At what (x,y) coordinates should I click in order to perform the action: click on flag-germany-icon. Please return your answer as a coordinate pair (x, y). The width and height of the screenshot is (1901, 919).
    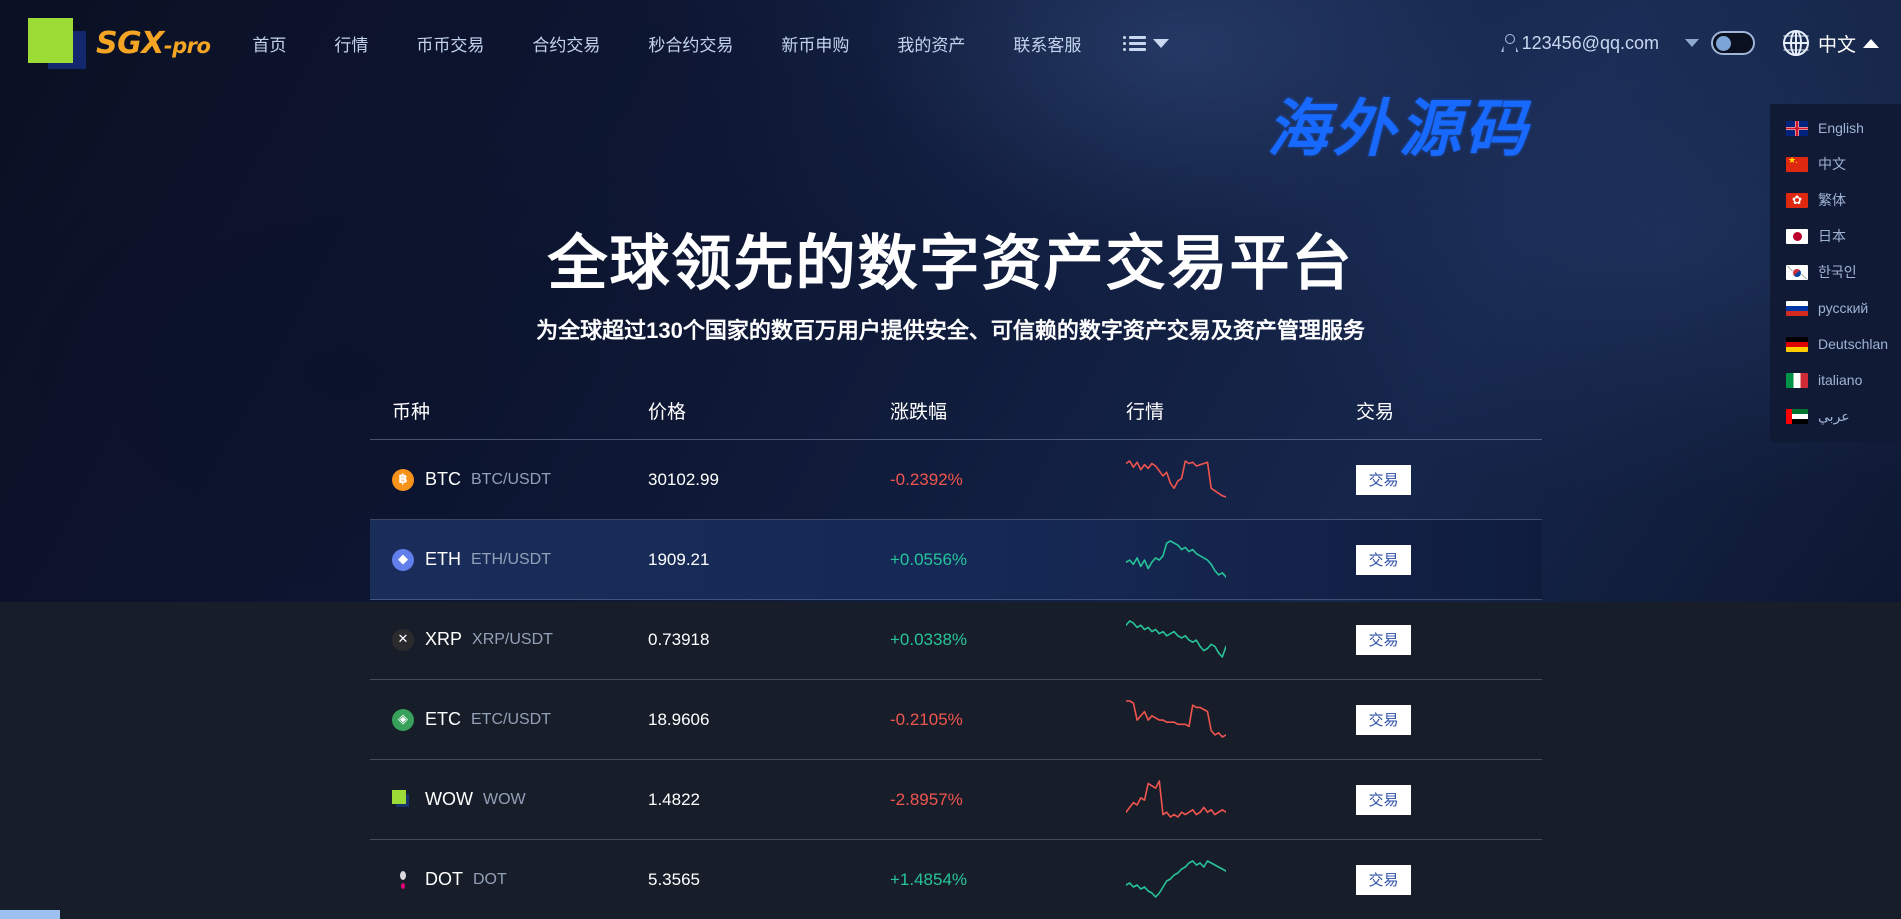
    Looking at the image, I should click on (1797, 344).